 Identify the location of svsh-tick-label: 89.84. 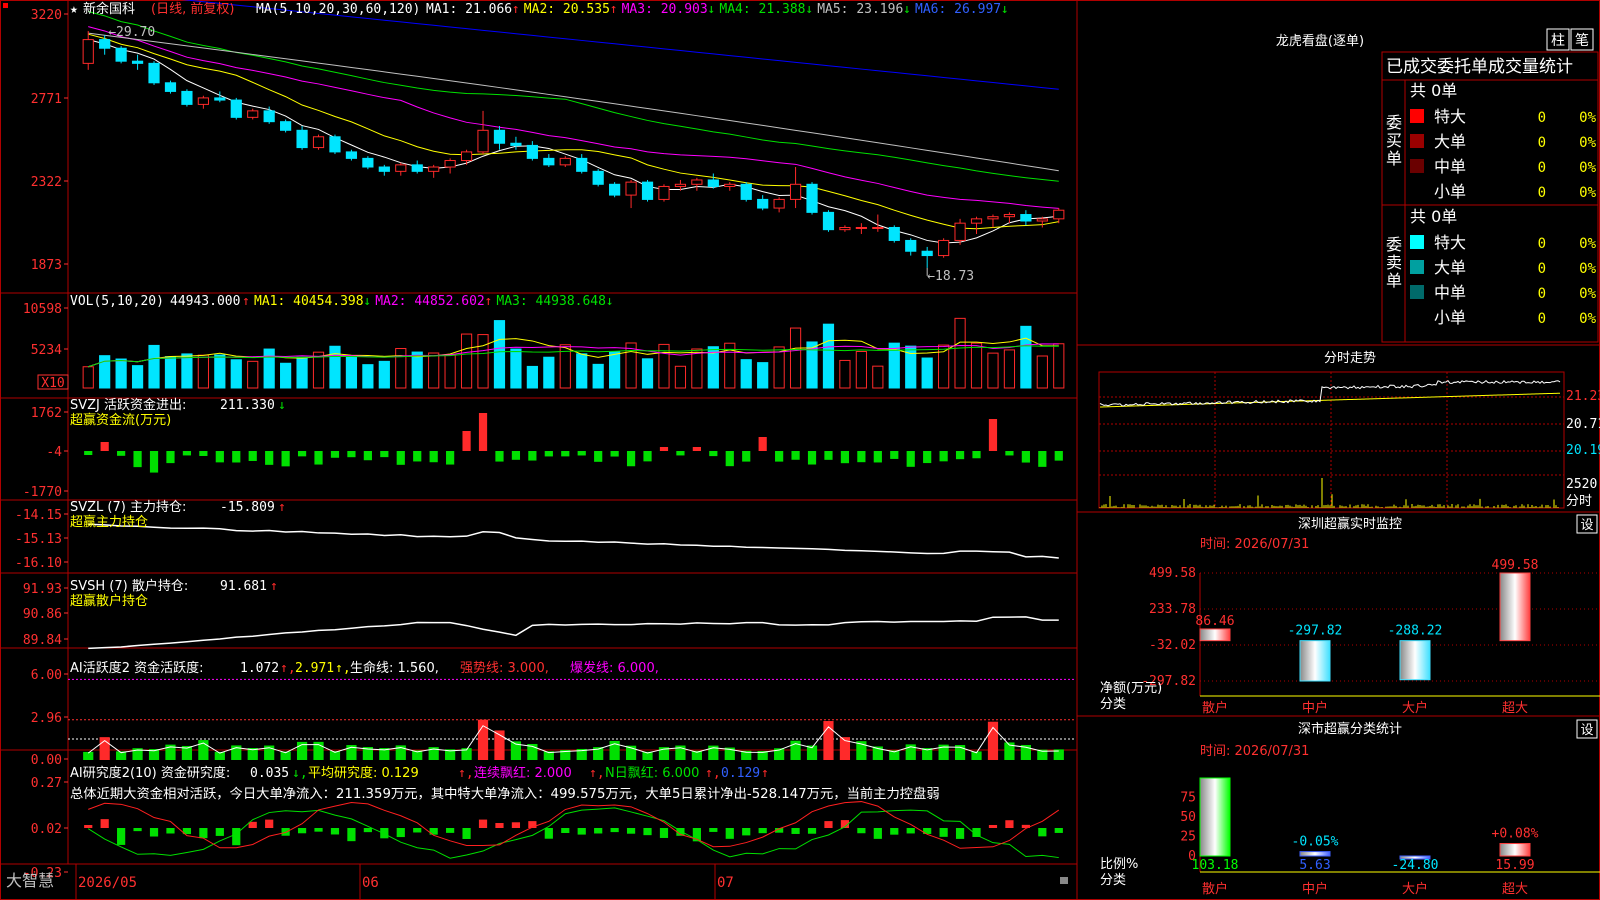
(42, 640).